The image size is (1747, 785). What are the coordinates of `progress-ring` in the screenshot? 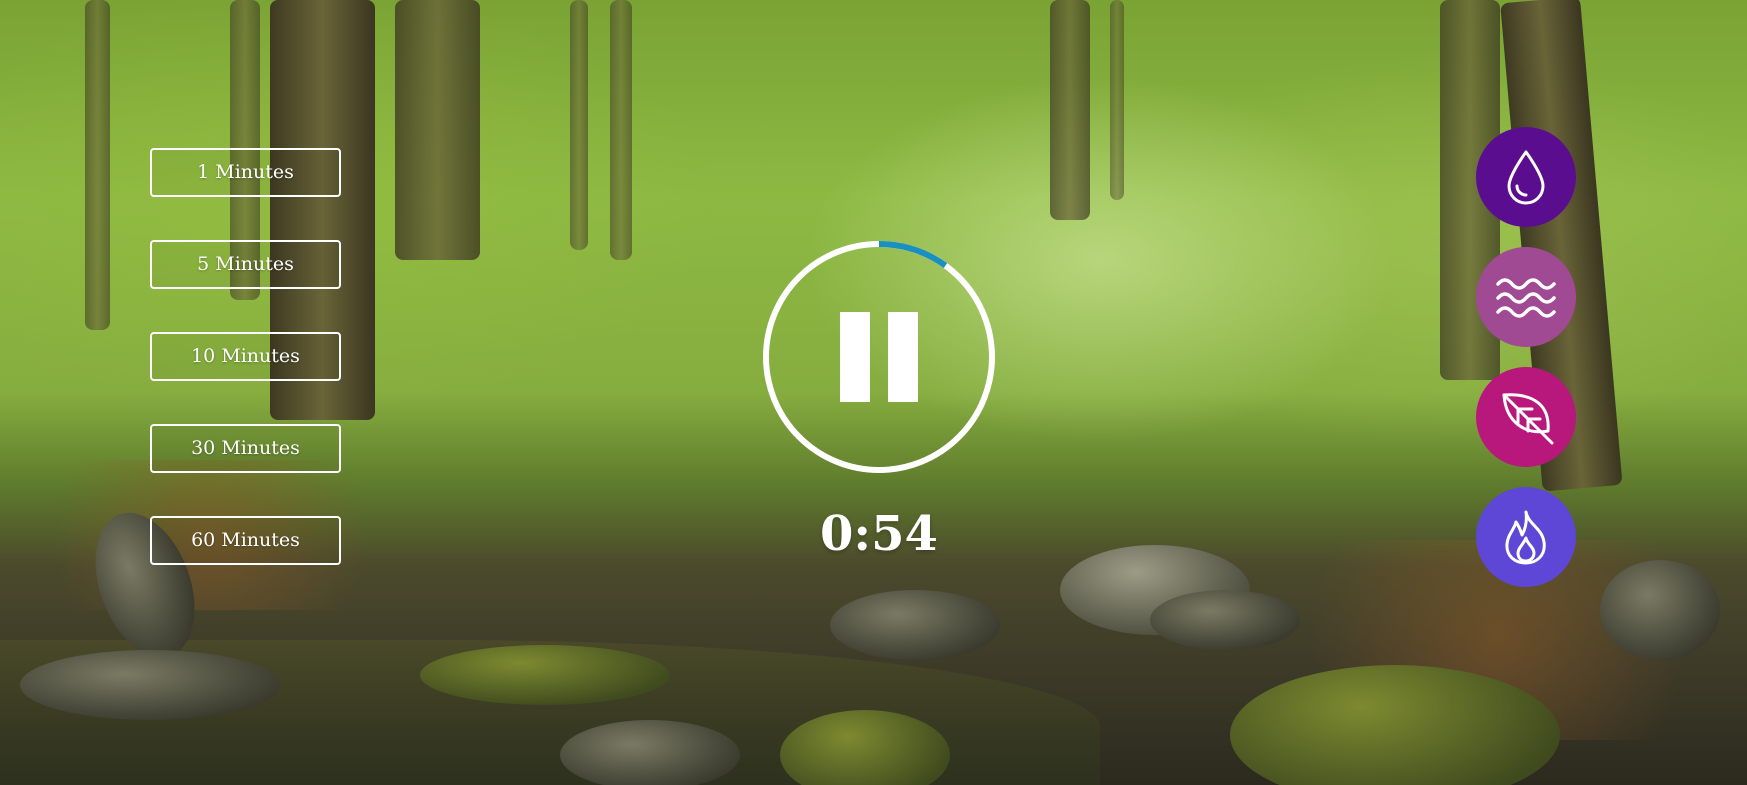 It's located at (879, 357).